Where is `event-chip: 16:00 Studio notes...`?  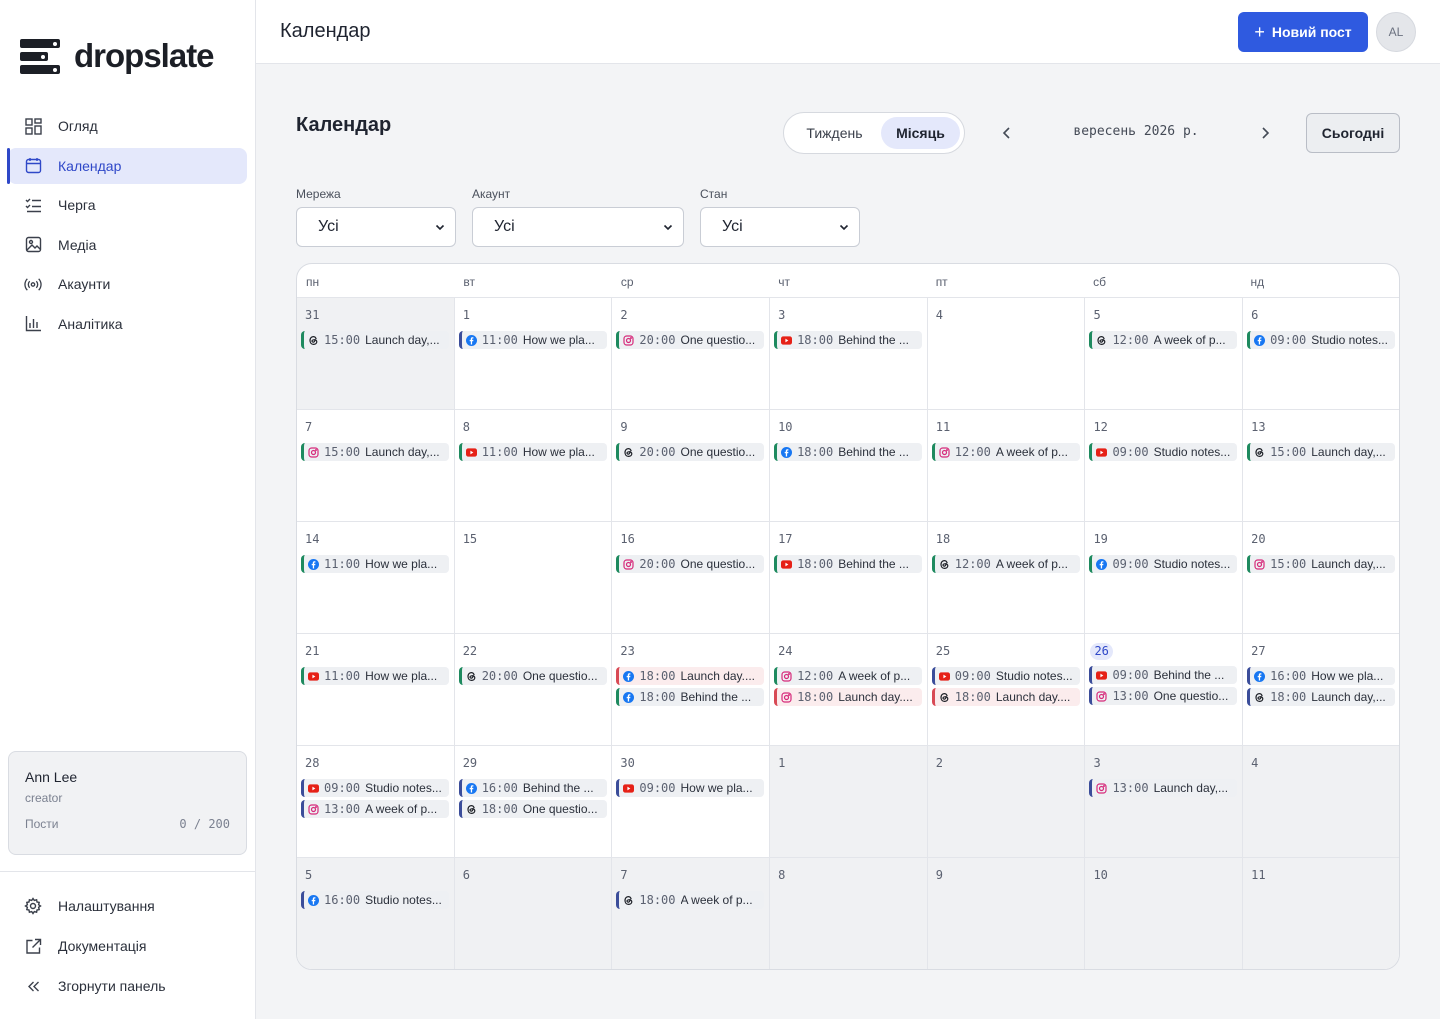
event-chip: 16:00 Studio notes... is located at coordinates (375, 900).